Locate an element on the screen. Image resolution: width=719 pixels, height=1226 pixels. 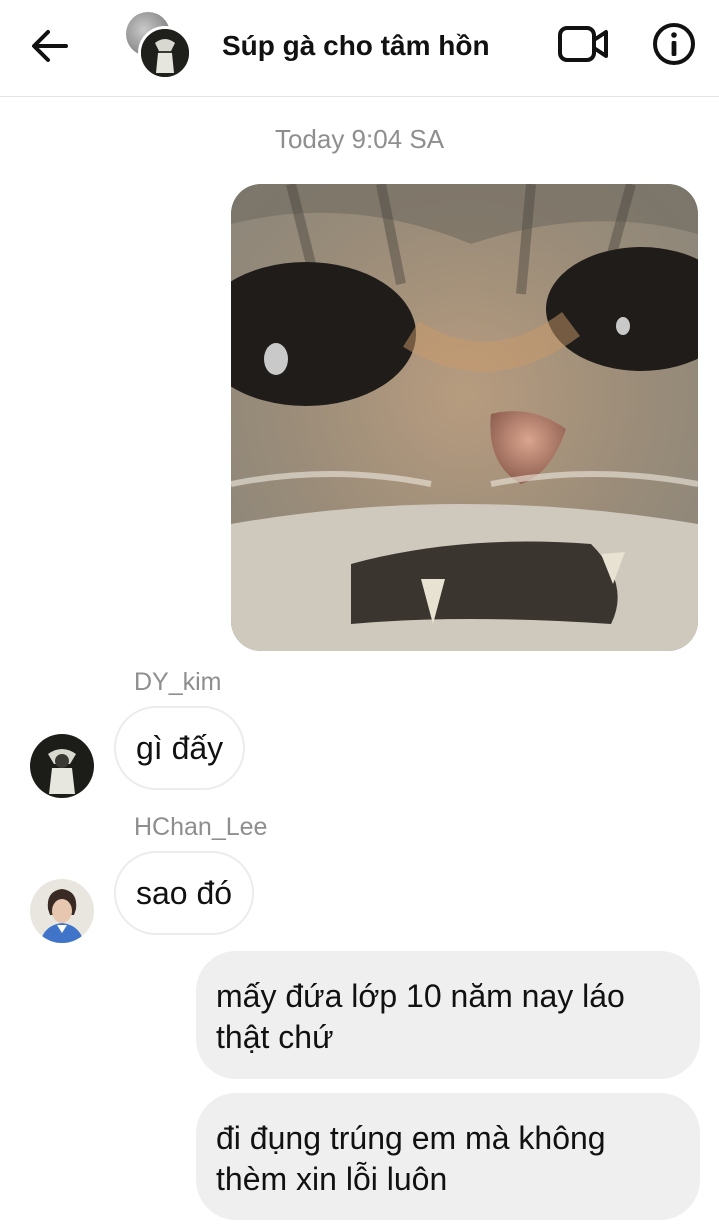
info-icon is located at coordinates (674, 44).